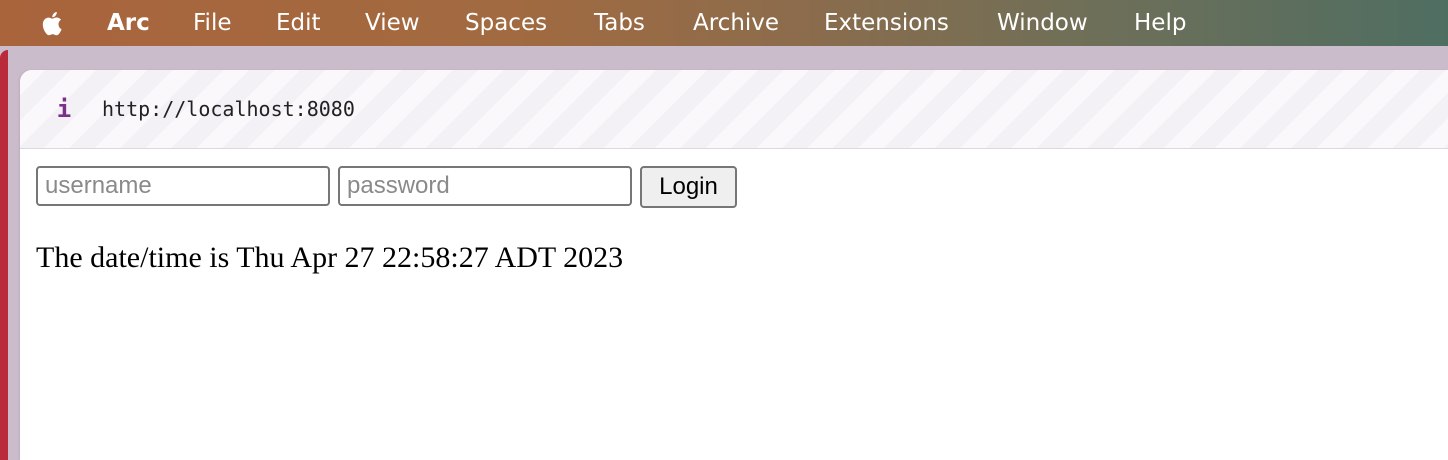 The height and width of the screenshot is (460, 1448). I want to click on menu-file: File, so click(212, 23).